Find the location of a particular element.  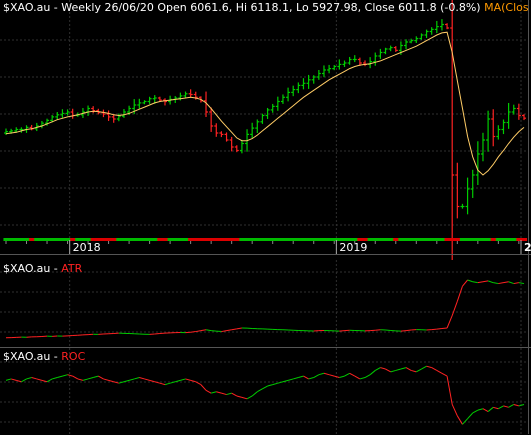

x-tick-label: 2018 is located at coordinates (87, 247).